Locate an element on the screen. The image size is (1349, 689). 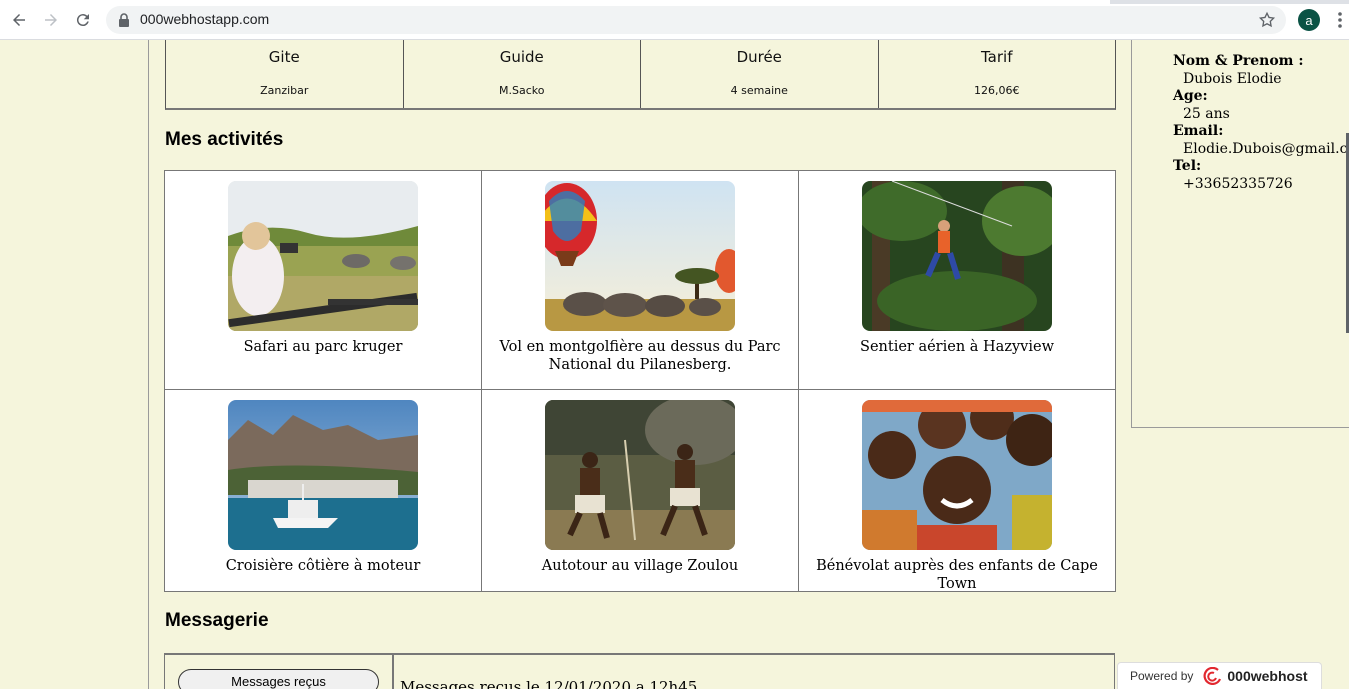
address-bar: 000webhostapp.com is located at coordinates (696, 20).